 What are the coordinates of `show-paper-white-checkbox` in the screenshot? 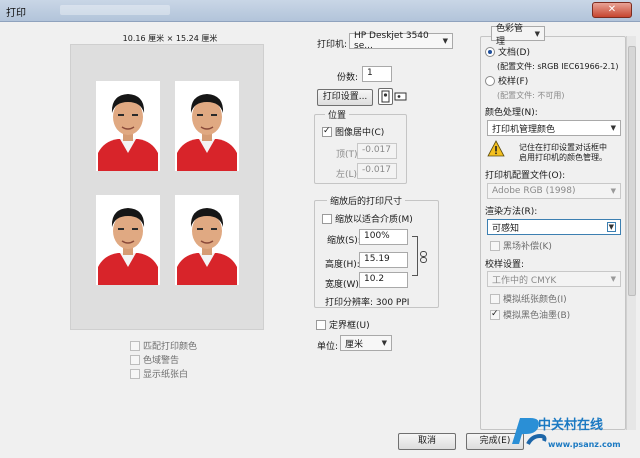 It's located at (135, 373).